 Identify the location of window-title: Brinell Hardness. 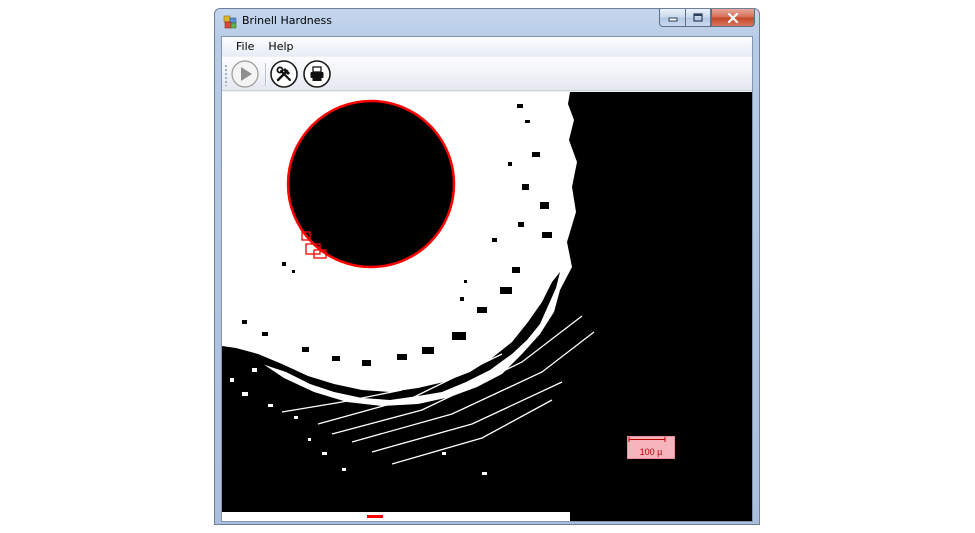
(287, 20).